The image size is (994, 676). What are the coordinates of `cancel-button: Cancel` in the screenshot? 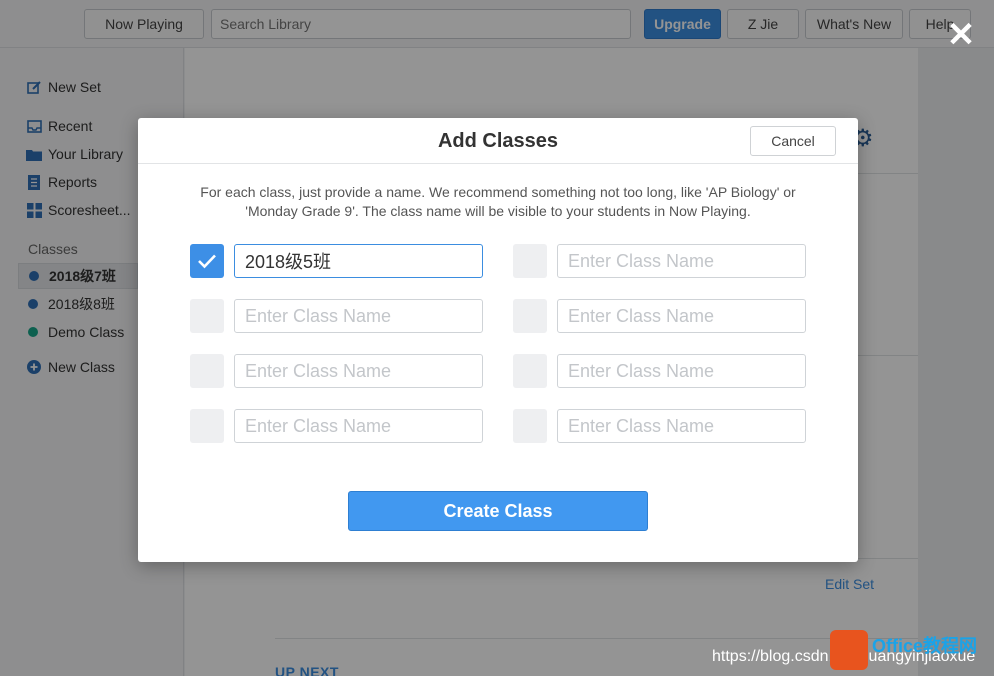 It's located at (793, 141).